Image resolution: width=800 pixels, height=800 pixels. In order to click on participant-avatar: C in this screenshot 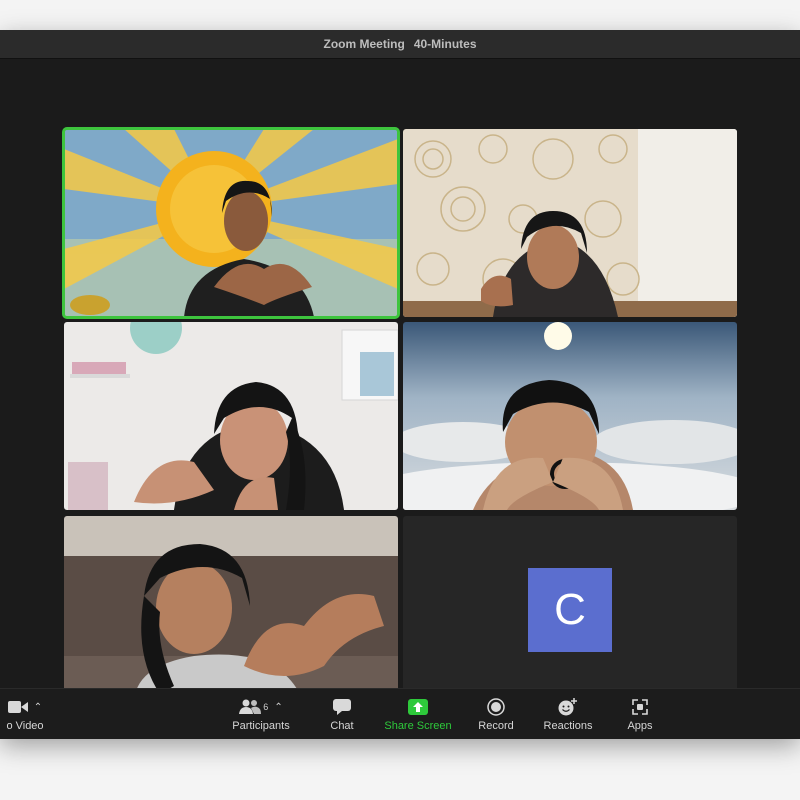, I will do `click(570, 610)`.